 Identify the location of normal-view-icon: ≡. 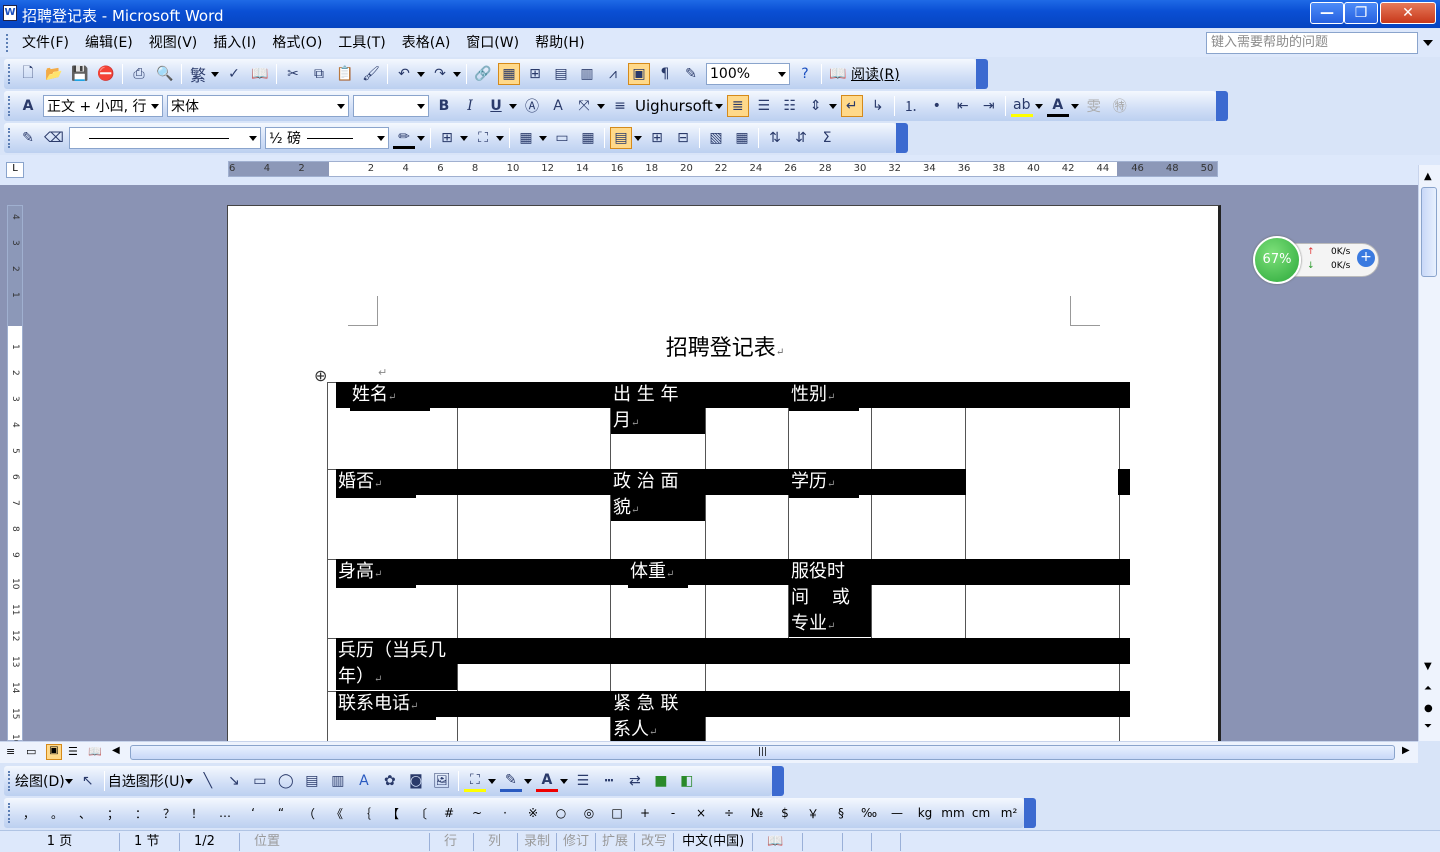
(10, 751).